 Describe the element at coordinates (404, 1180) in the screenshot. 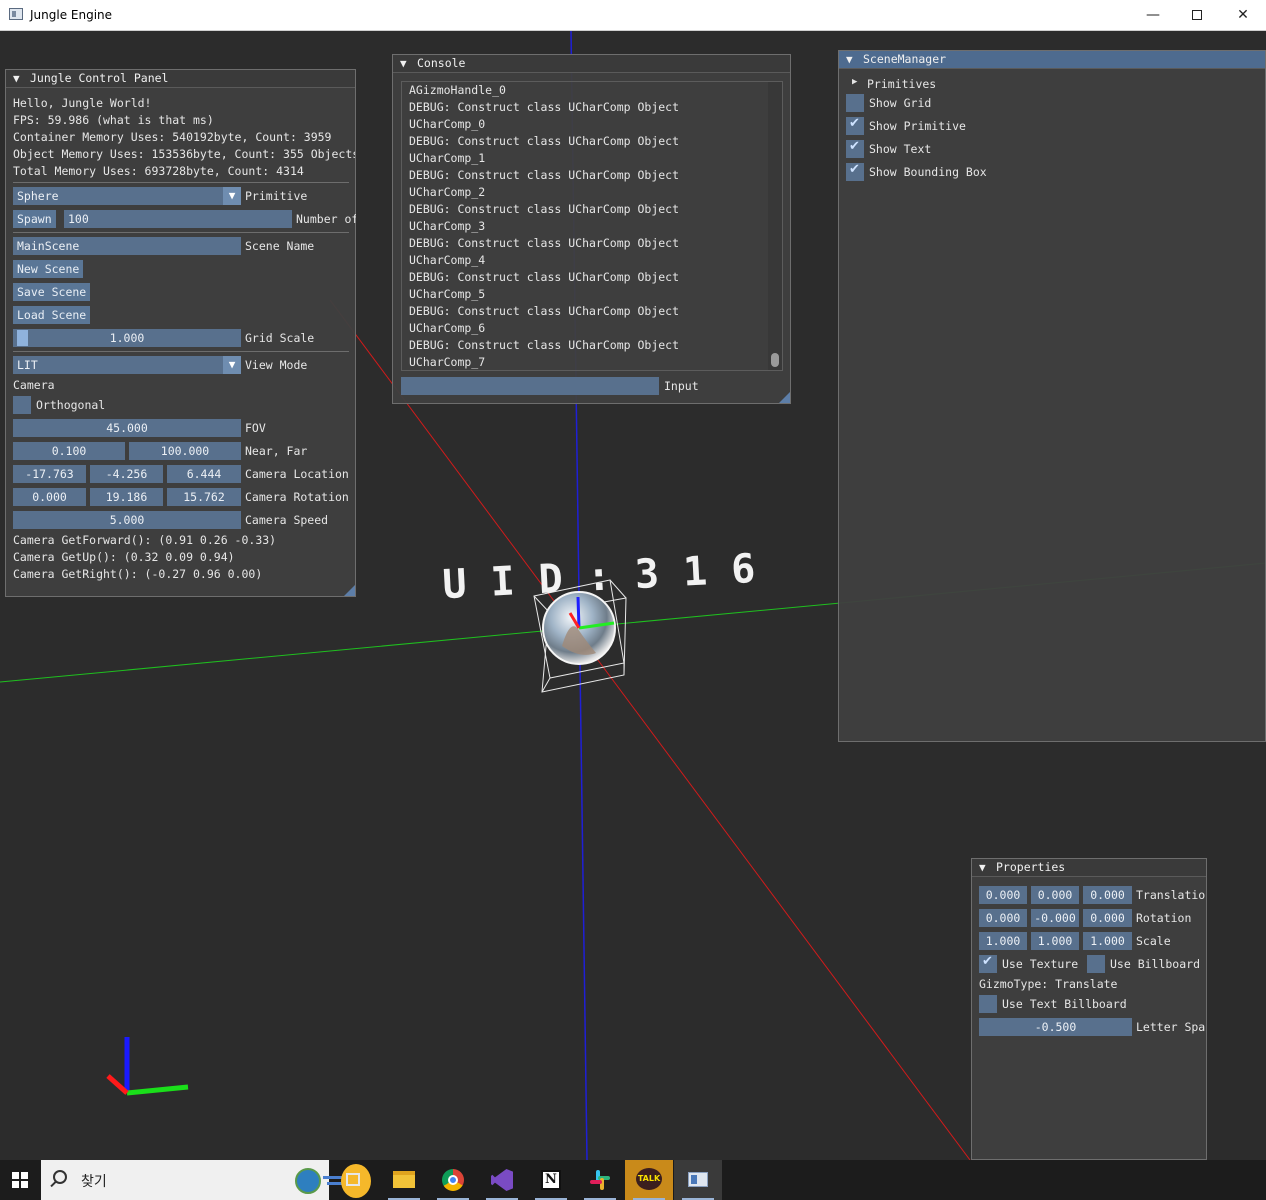

I see `file-explorer-button` at that location.